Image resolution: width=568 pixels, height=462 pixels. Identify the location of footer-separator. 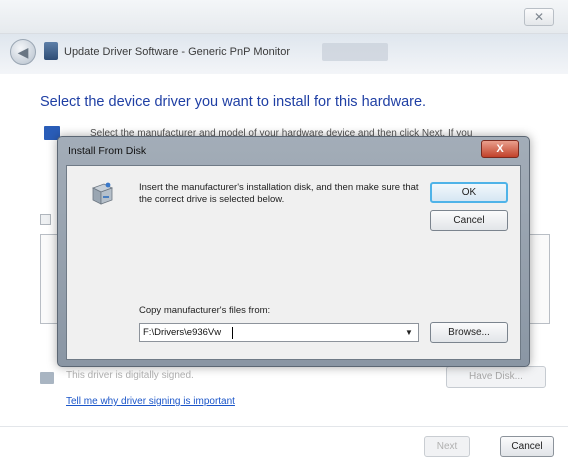
(284, 426).